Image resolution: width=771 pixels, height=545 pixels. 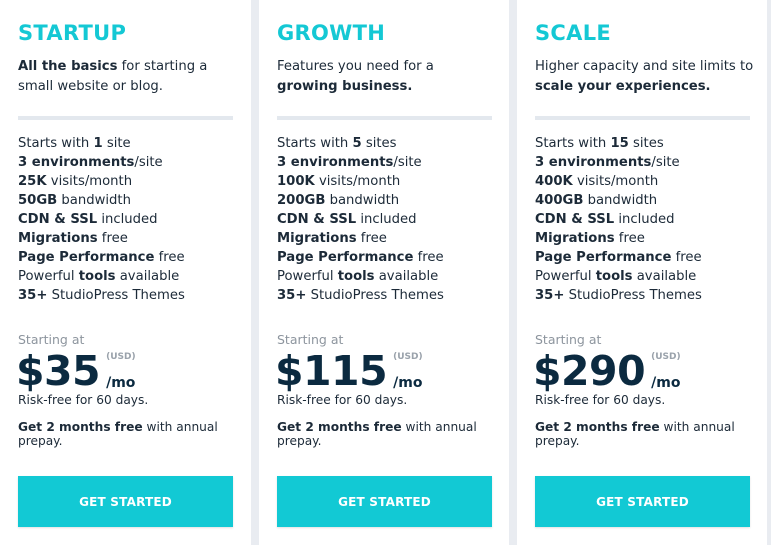 I want to click on plan-description-text: Features you need for a, so click(x=355, y=66).